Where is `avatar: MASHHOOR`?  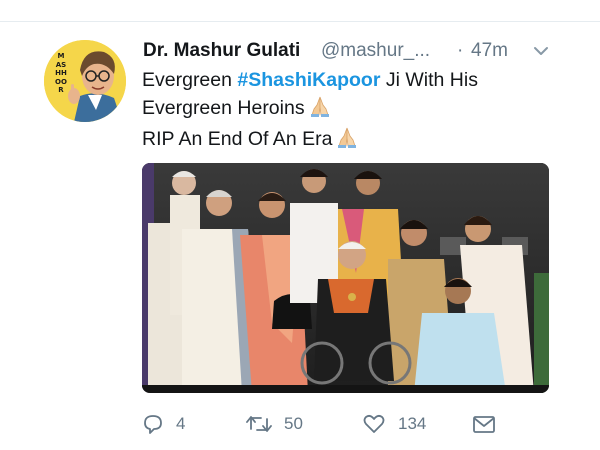 avatar: MASHHOOR is located at coordinates (85, 81).